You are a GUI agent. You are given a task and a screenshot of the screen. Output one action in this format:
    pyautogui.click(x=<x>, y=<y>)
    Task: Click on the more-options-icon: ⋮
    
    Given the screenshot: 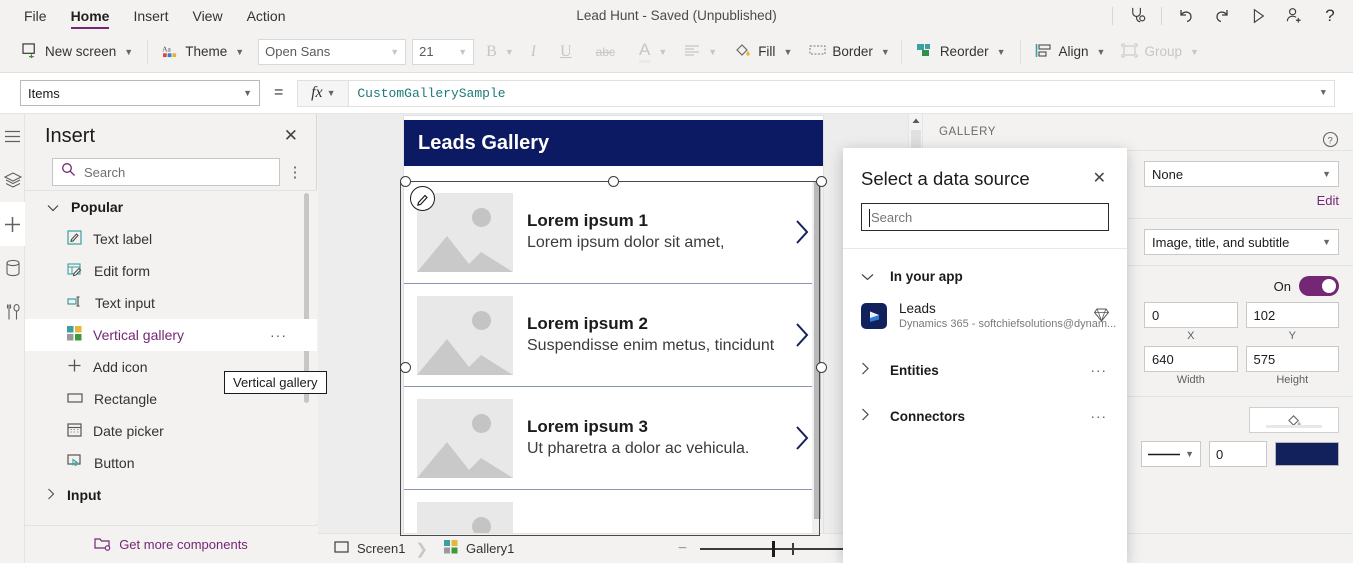 What is the action you would take?
    pyautogui.click(x=295, y=172)
    